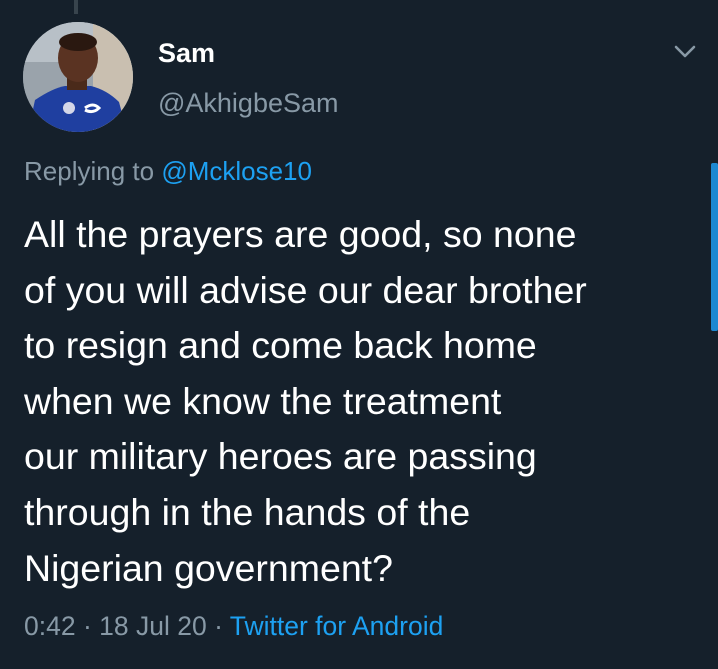  What do you see at coordinates (247, 511) in the screenshot?
I see `tweet-text-line: through in the hands of the` at bounding box center [247, 511].